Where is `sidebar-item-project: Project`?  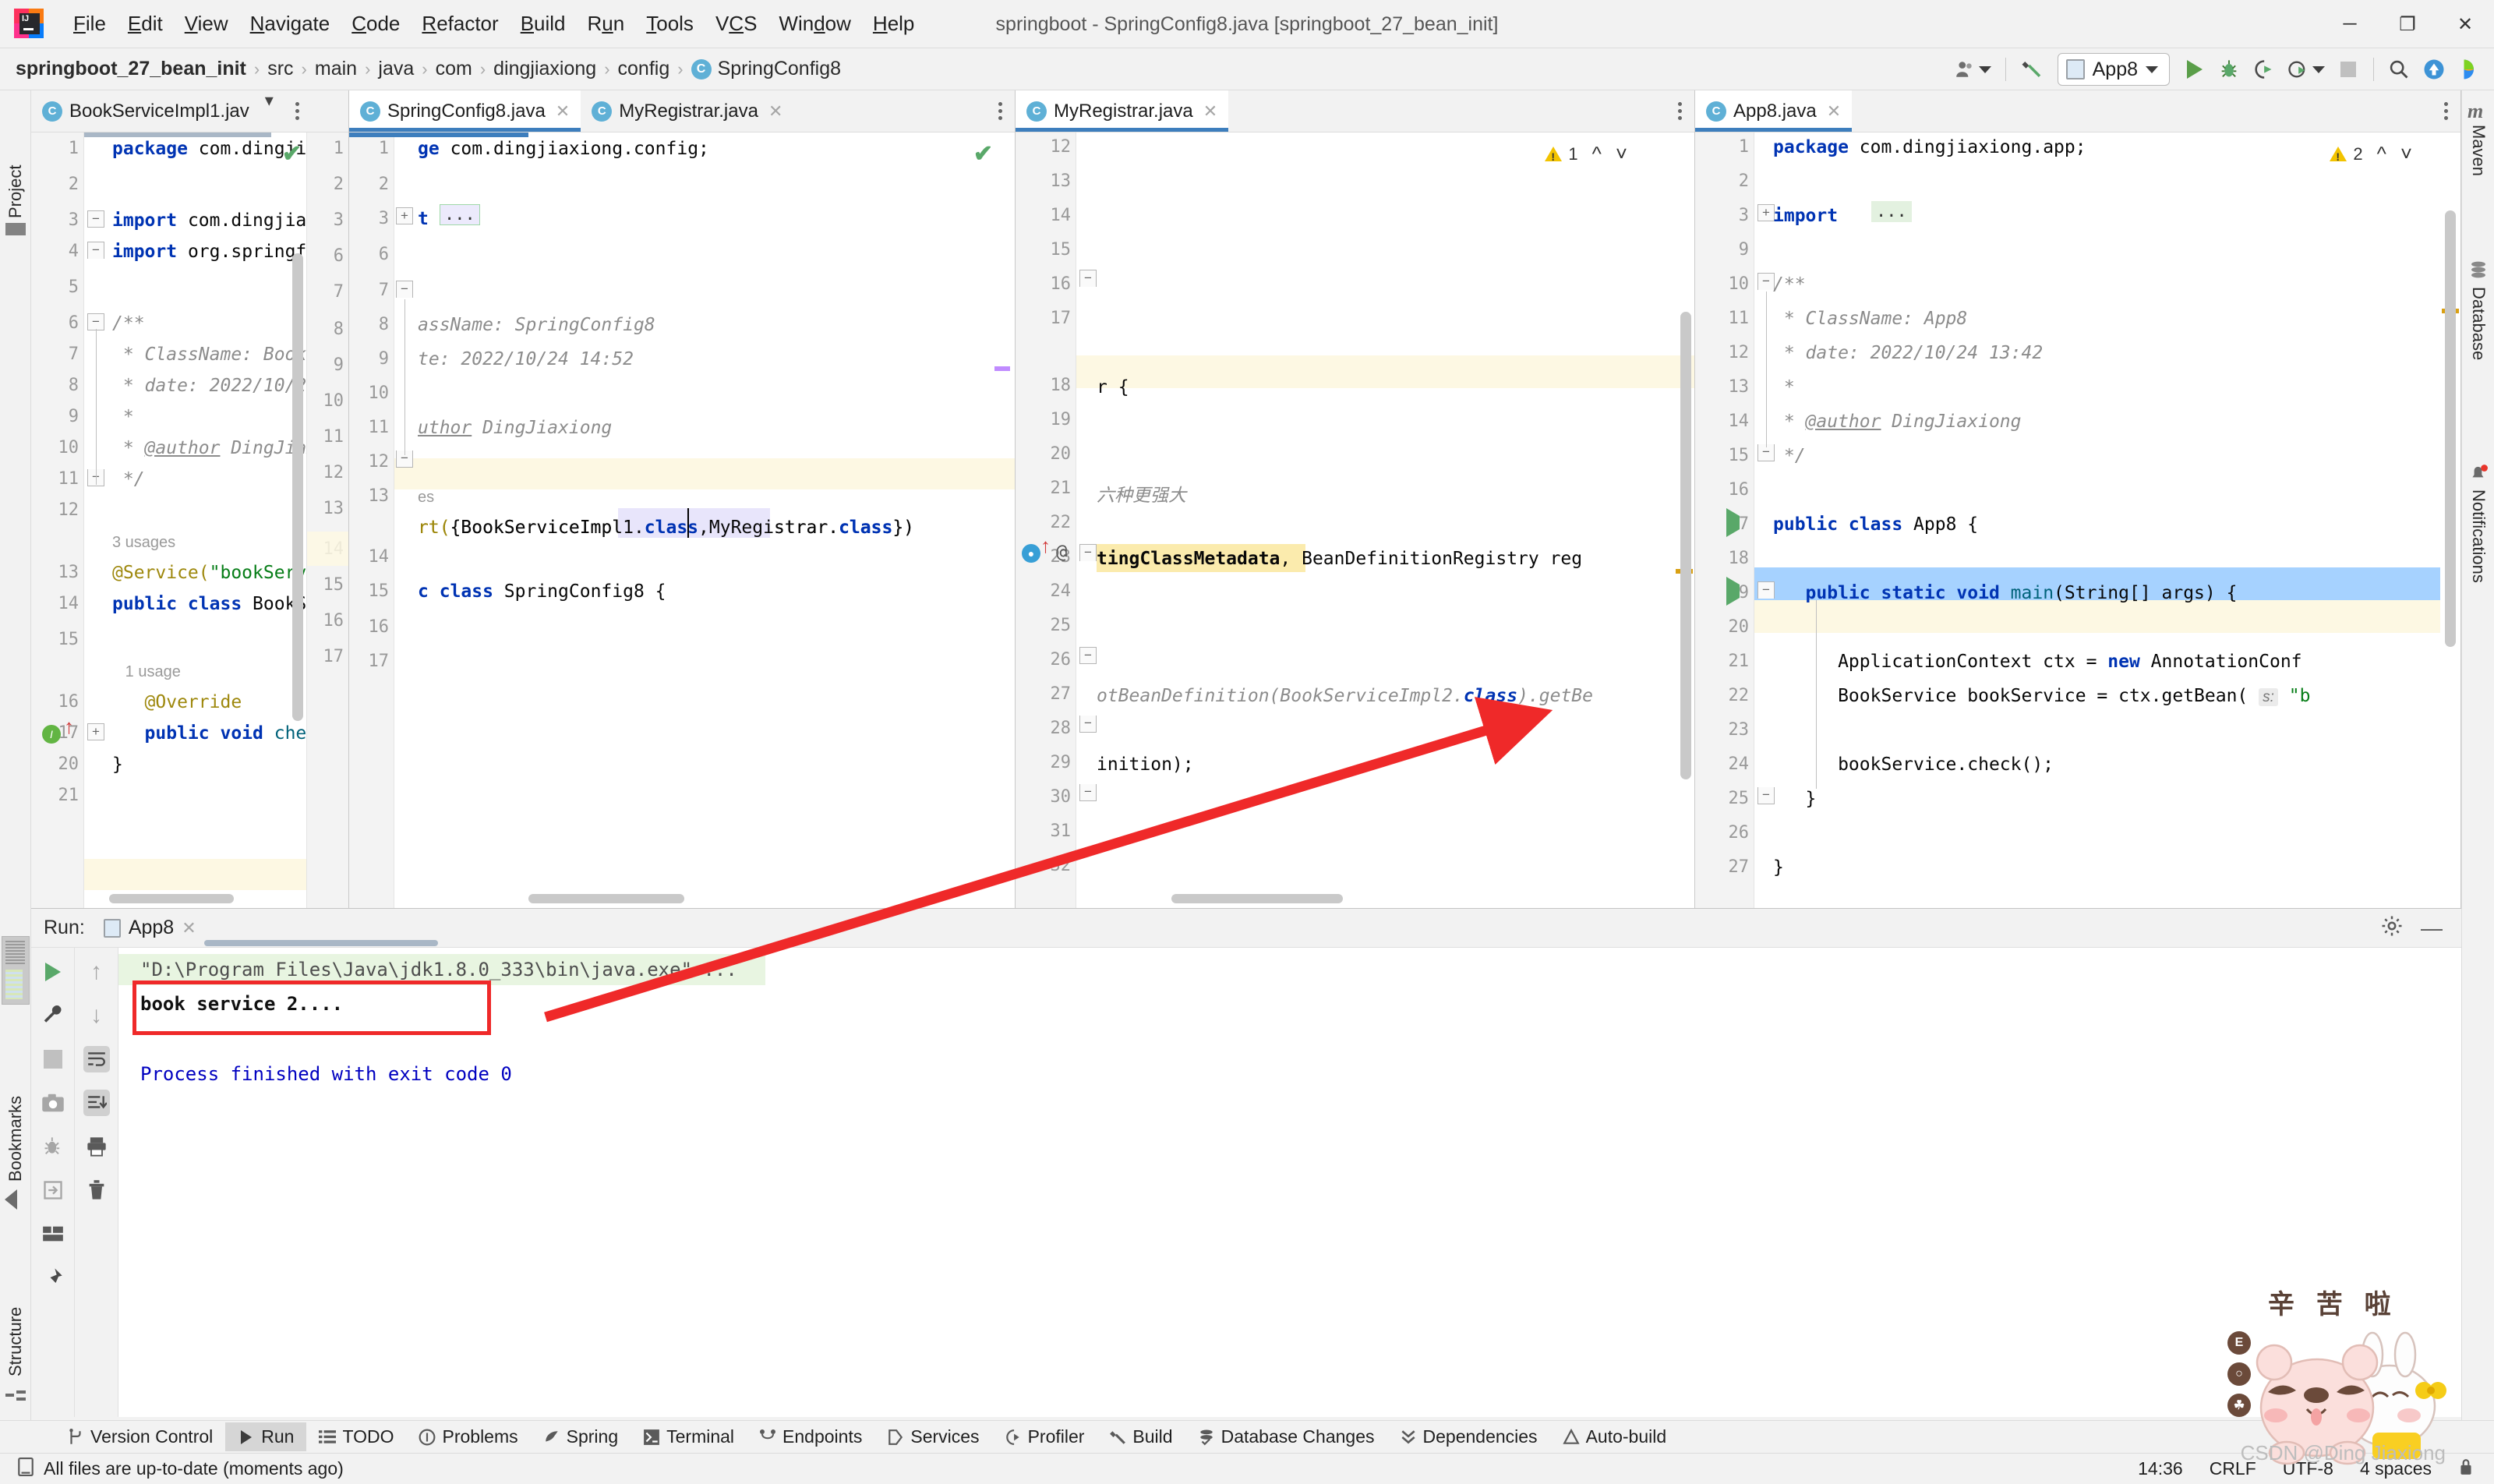
sidebar-item-project: Project is located at coordinates (16, 159).